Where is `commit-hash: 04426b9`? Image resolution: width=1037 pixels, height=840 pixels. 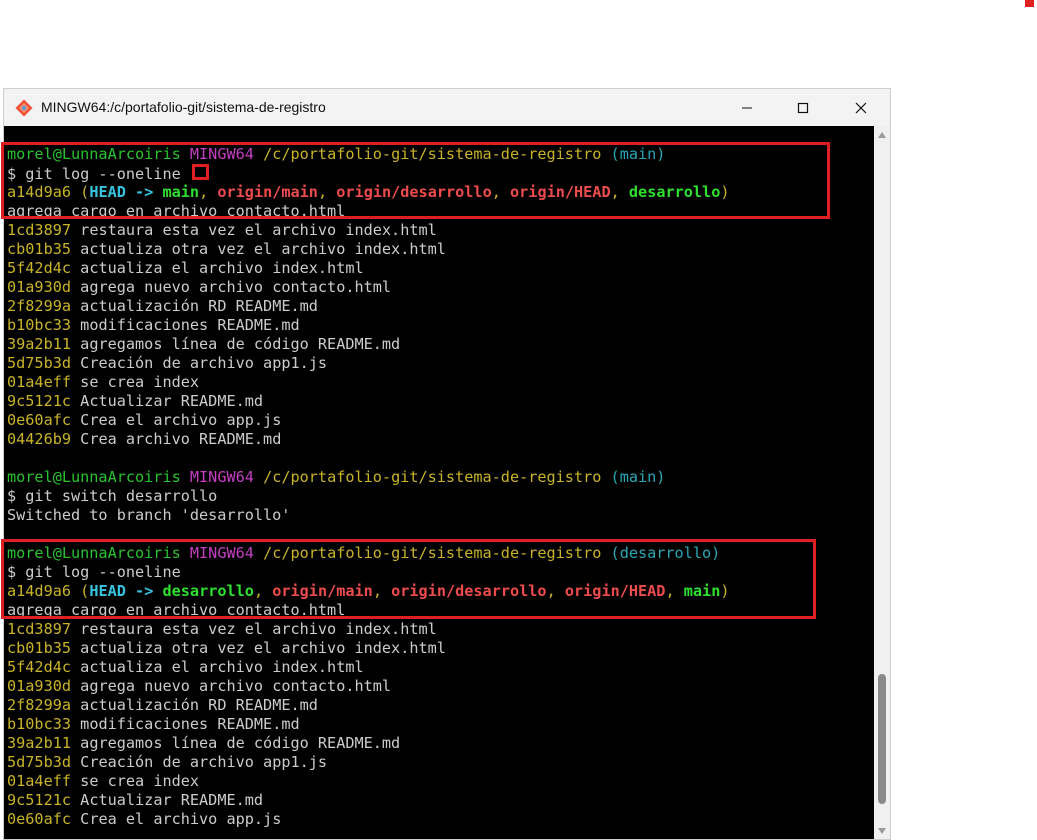
commit-hash: 04426b9 is located at coordinates (39, 439).